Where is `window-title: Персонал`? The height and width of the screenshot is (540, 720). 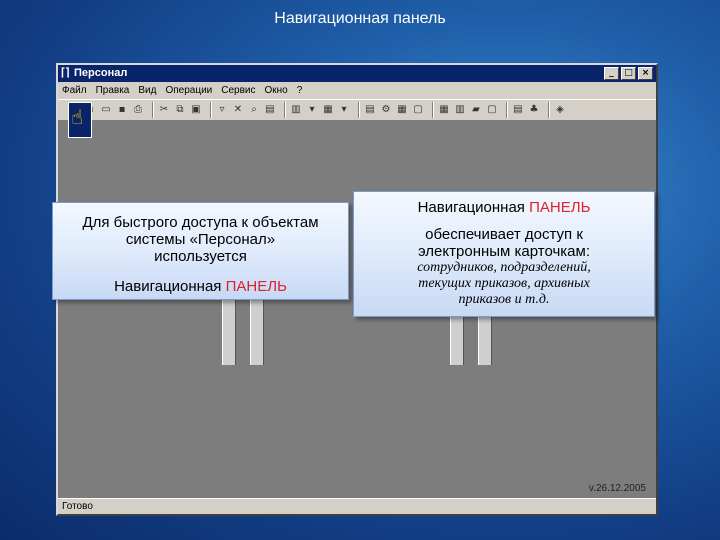 window-title: Персонал is located at coordinates (101, 73).